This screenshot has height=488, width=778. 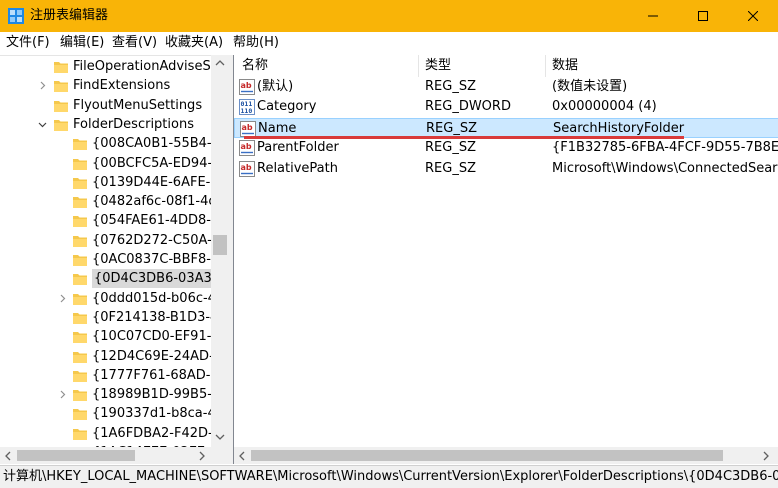 I want to click on tree-item: {00BCFC5A-ED94-4, so click(x=110, y=163).